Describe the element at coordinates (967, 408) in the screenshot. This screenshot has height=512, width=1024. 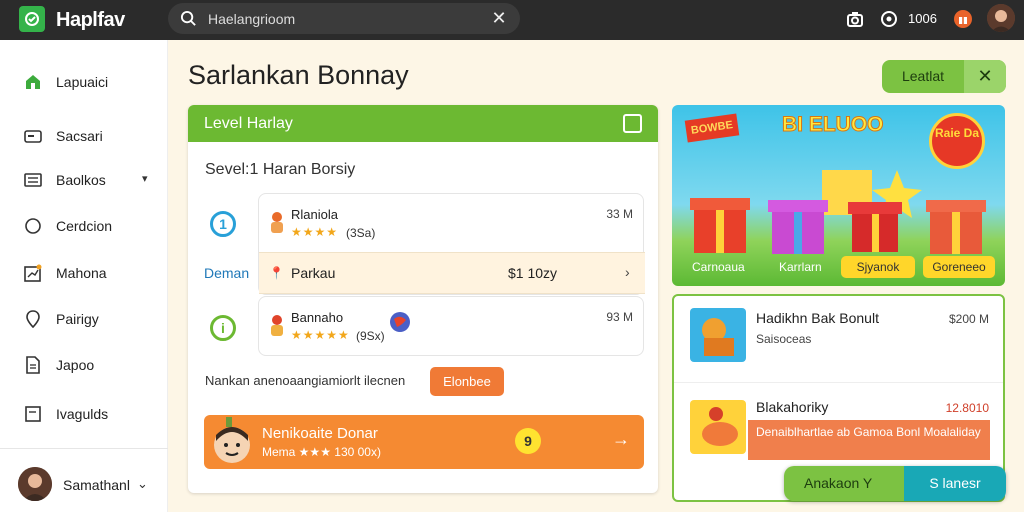
I see `list-item-price: 12.8010` at that location.